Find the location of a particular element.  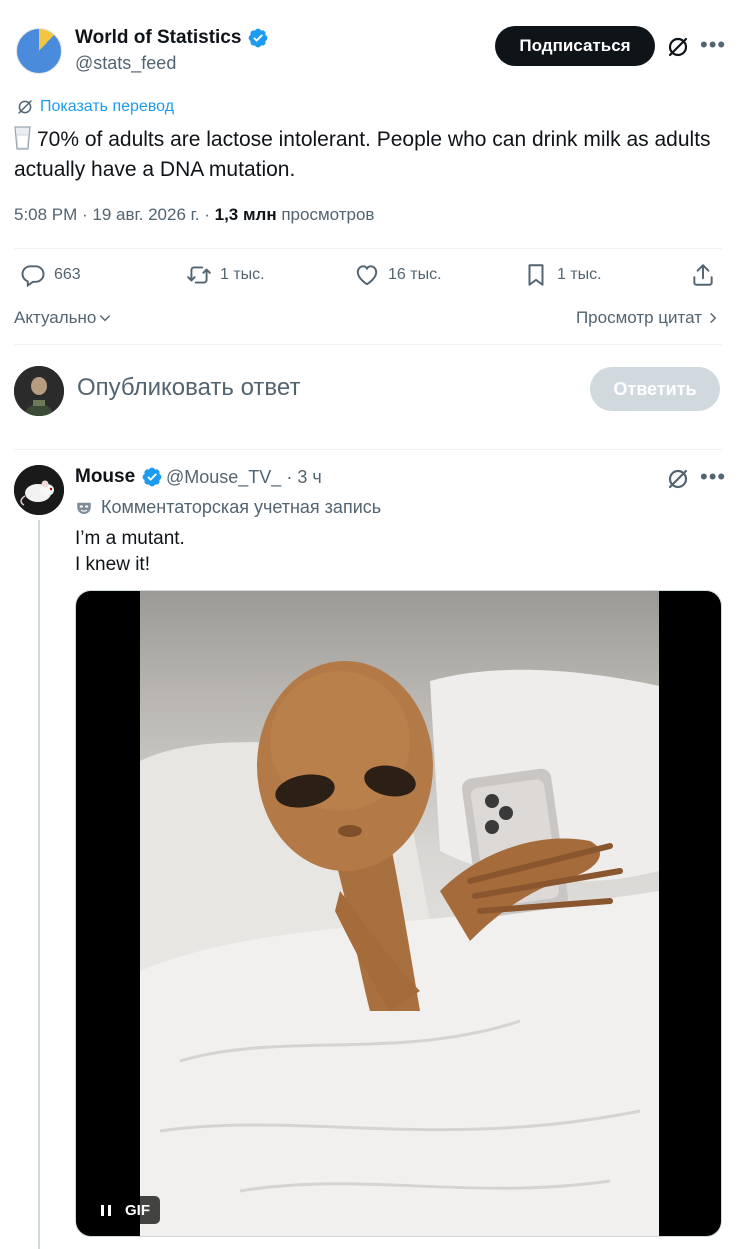

repost-action: 1 тыс. is located at coordinates (225, 275).